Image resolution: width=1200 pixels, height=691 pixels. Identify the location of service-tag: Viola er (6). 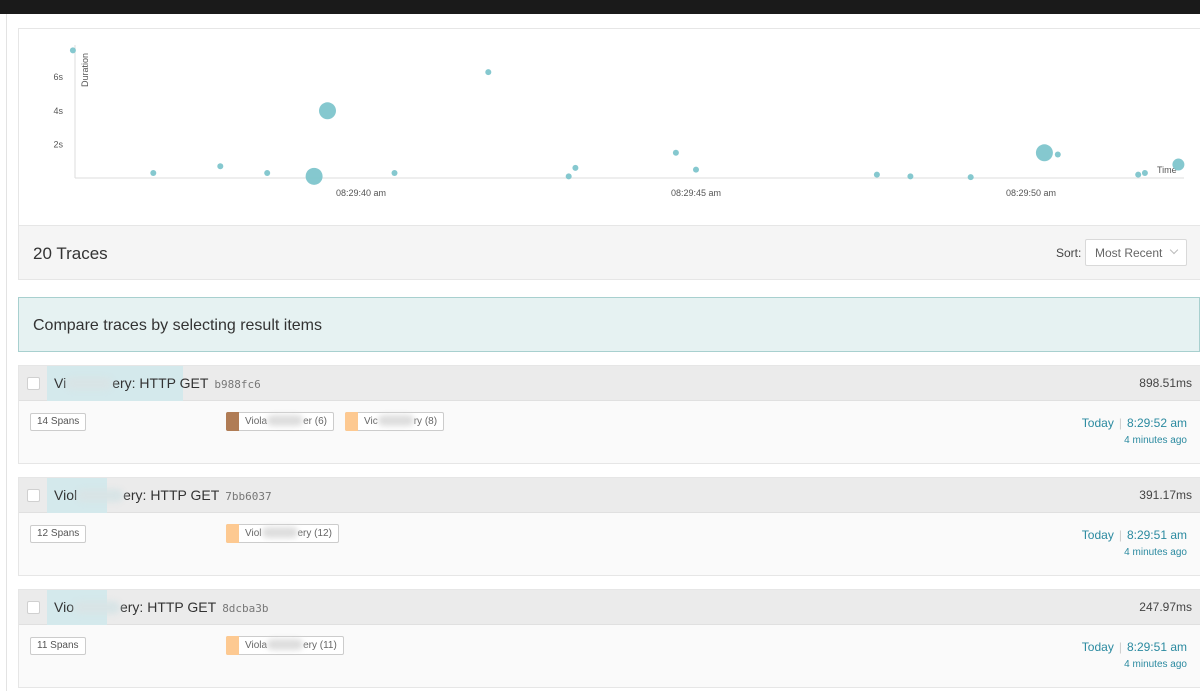
(280, 421).